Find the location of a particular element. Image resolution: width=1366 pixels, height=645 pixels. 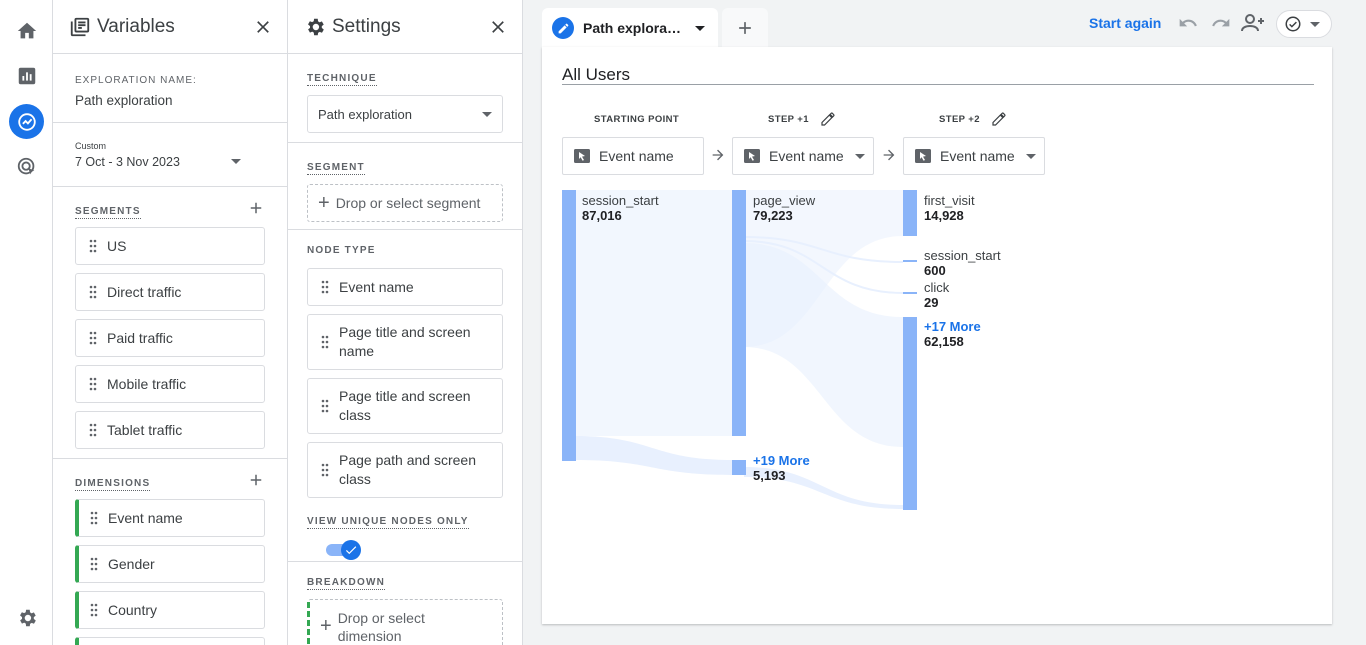

status-menu is located at coordinates (1304, 24).